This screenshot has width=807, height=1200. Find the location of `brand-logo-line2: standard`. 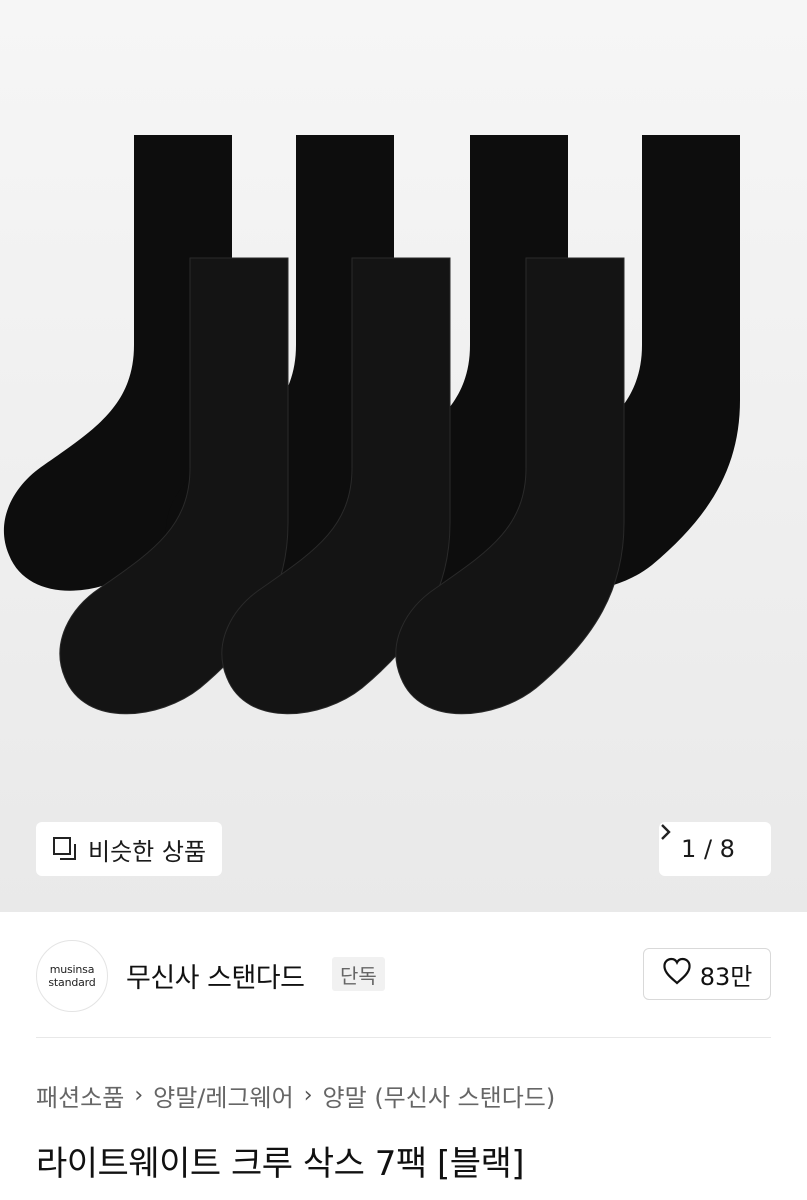

brand-logo-line2: standard is located at coordinates (72, 982).